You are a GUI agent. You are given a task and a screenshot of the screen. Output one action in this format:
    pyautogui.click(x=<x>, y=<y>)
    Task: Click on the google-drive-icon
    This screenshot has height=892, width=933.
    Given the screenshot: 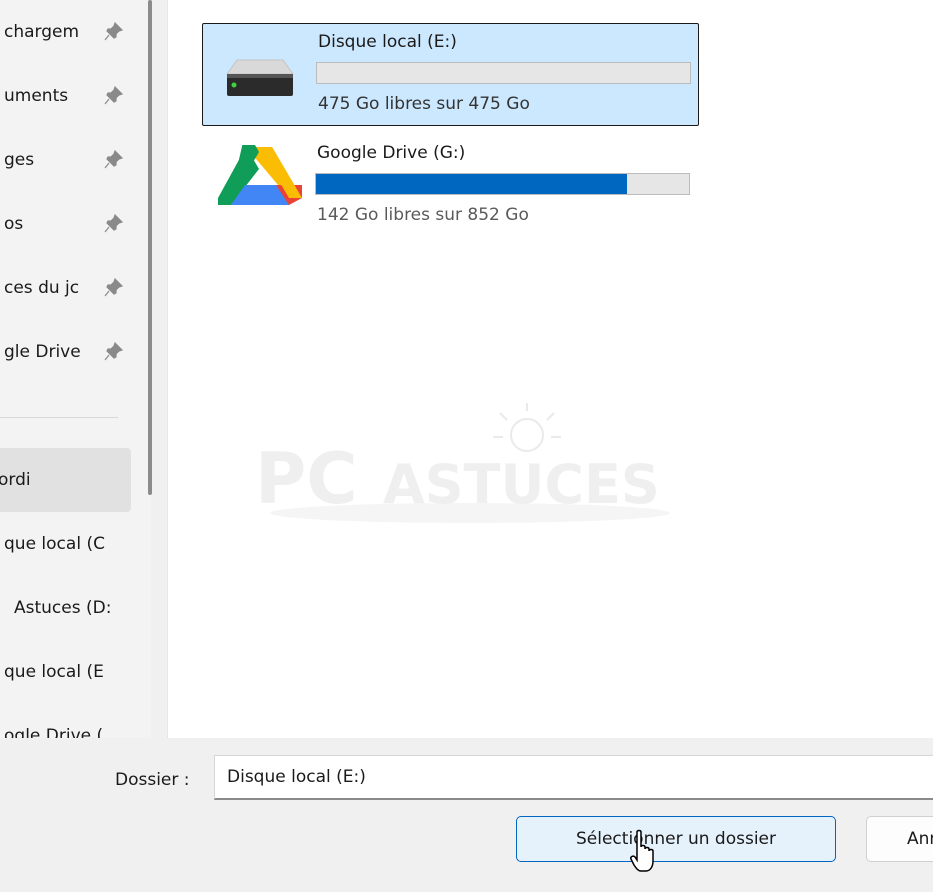 What is the action you would take?
    pyautogui.click(x=260, y=175)
    